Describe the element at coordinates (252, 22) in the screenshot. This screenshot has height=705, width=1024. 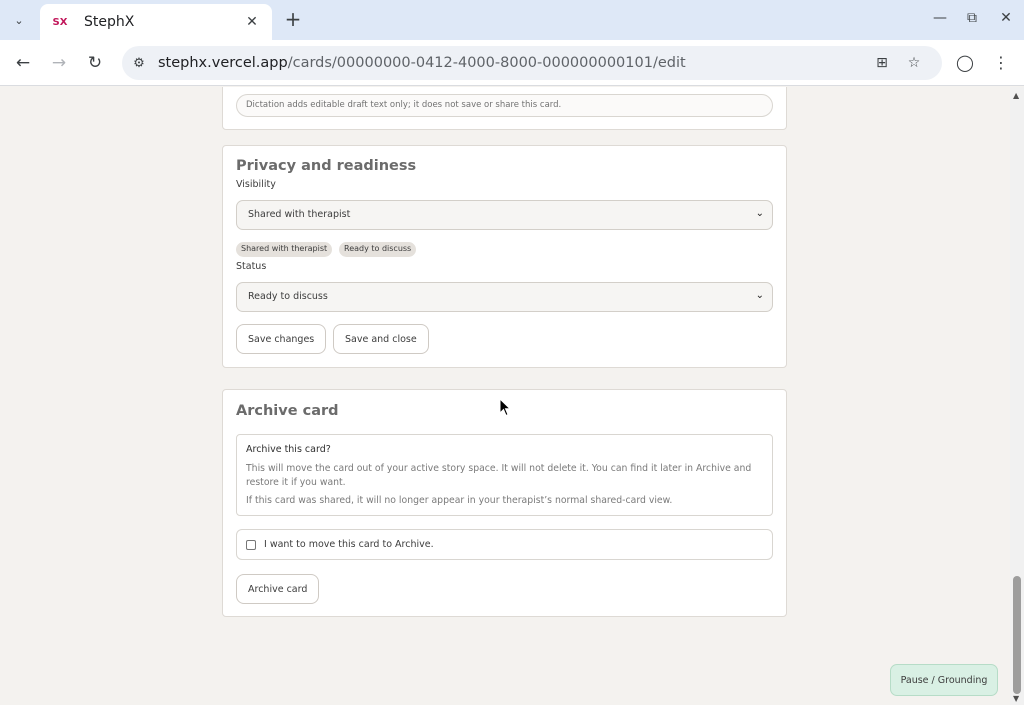
I see `tab-close-icon: ✕` at that location.